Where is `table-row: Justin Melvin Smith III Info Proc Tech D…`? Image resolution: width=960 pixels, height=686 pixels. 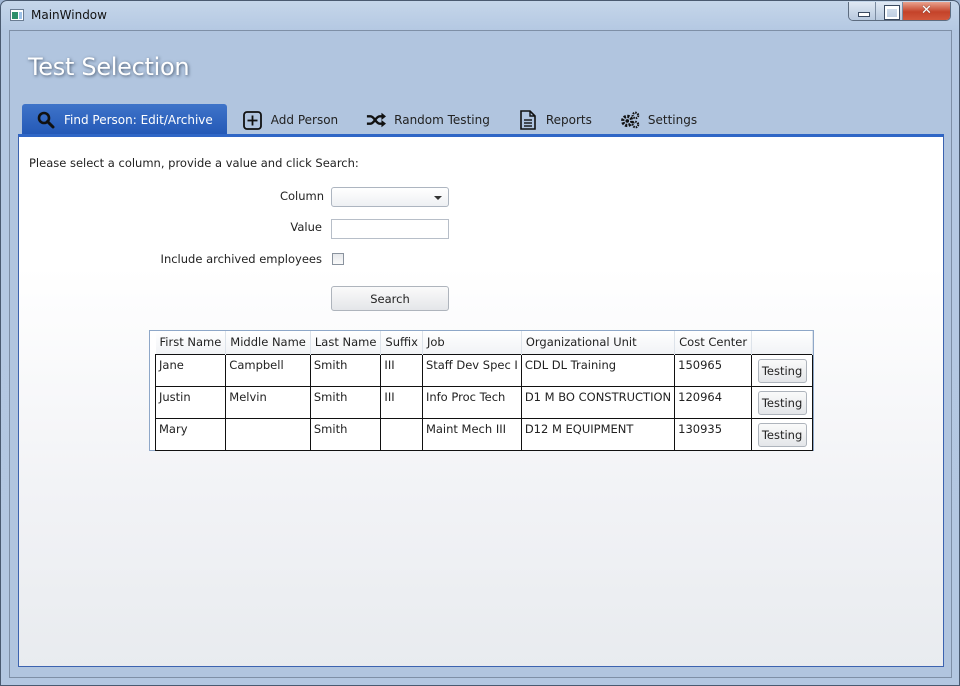
table-row: Justin Melvin Smith III Info Proc Tech D… is located at coordinates (483, 402).